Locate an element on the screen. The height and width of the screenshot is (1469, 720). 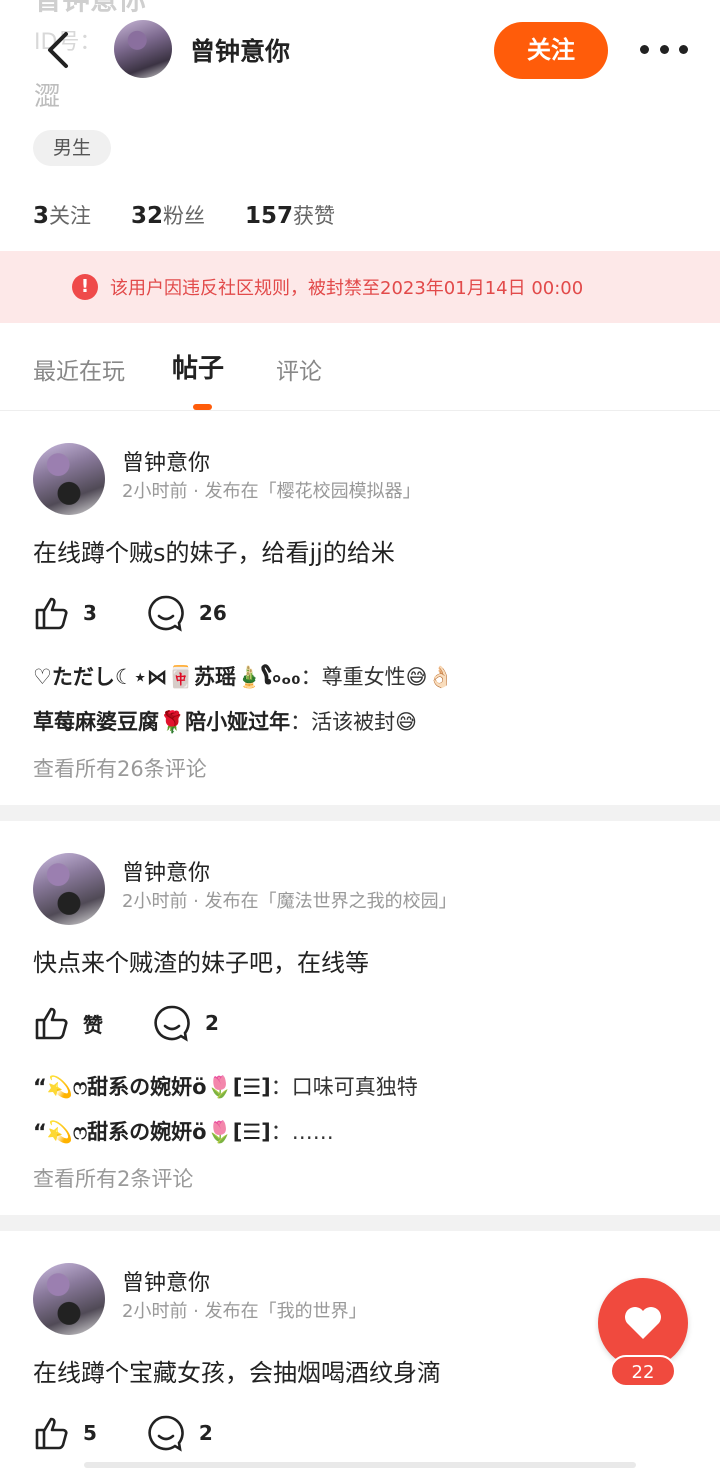
profile-name: 曾钟意你 is located at coordinates (240, 51).